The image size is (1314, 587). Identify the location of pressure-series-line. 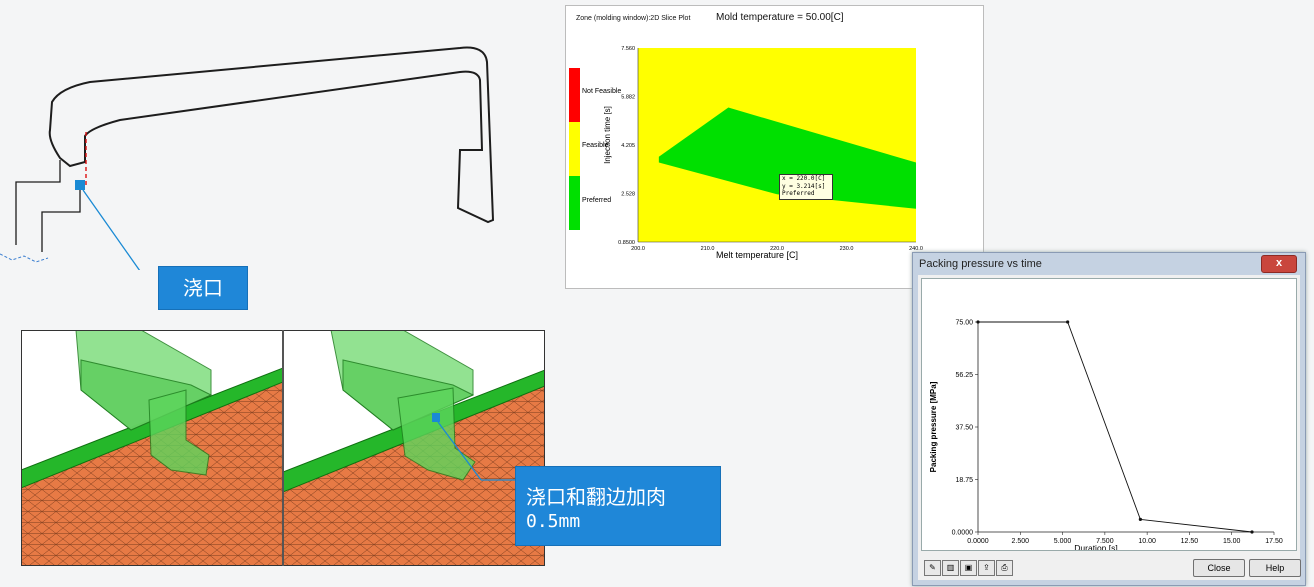
(1115, 427).